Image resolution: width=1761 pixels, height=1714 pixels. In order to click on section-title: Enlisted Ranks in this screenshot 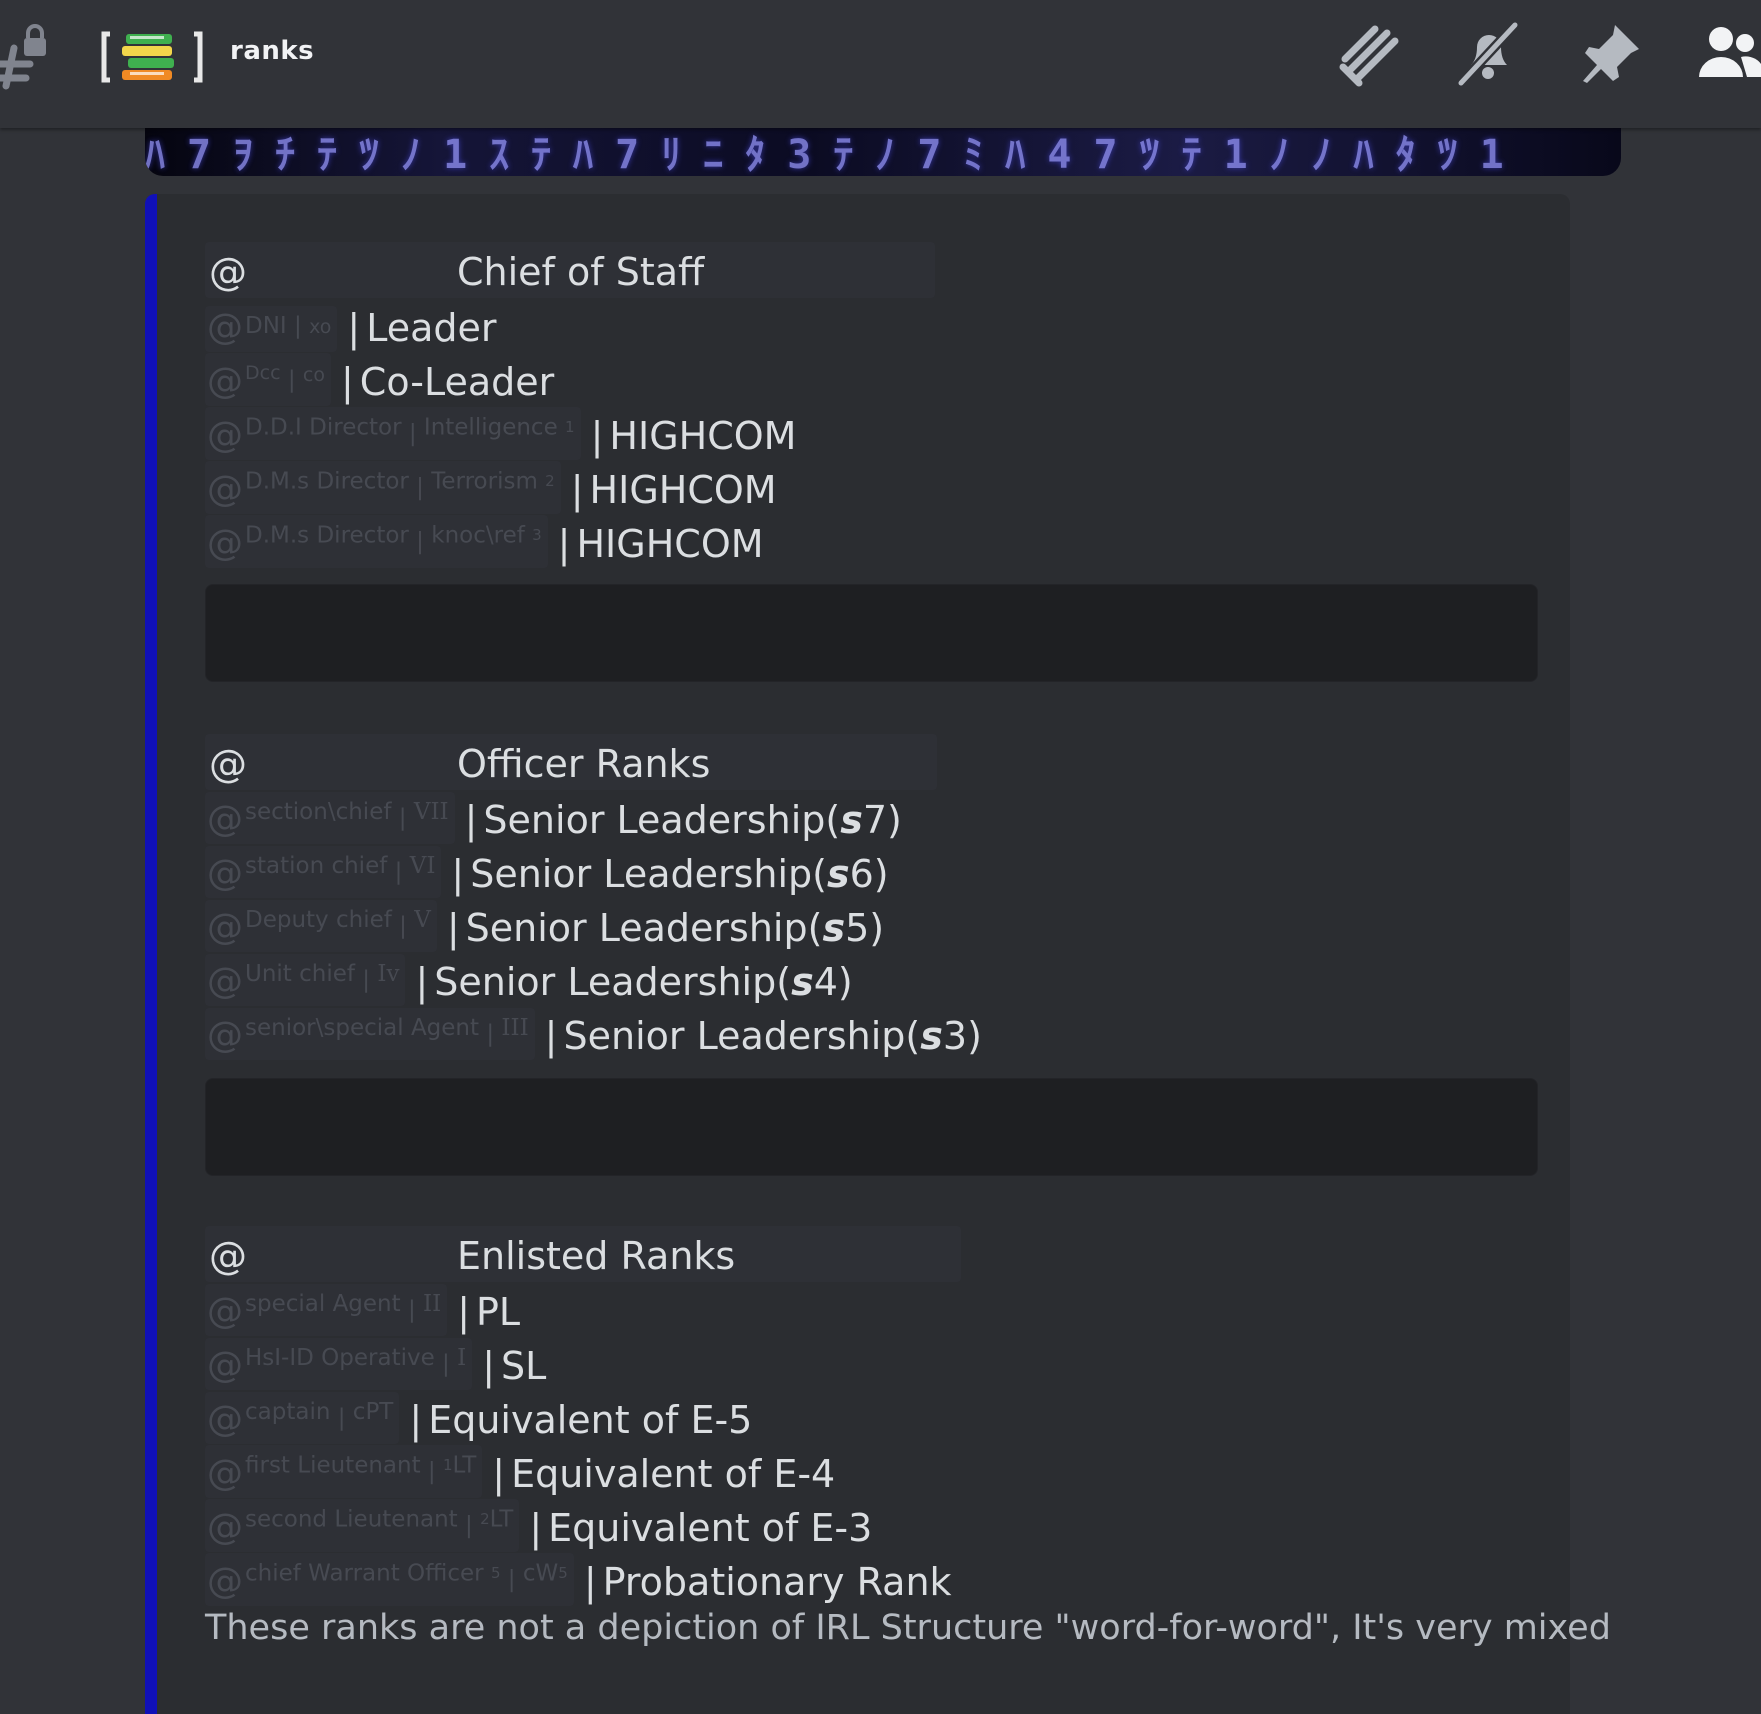, I will do `click(596, 1256)`.